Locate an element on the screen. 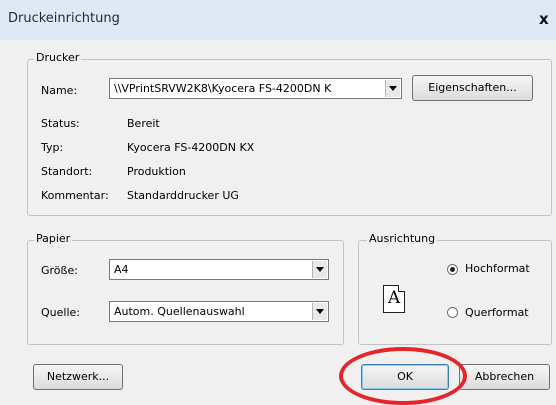 The height and width of the screenshot is (405, 556). portrait-label: Hochformat is located at coordinates (497, 268).